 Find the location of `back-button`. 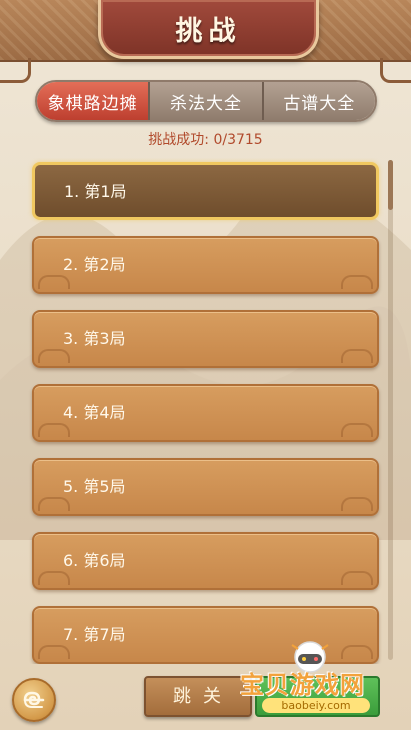

back-button is located at coordinates (34, 700).